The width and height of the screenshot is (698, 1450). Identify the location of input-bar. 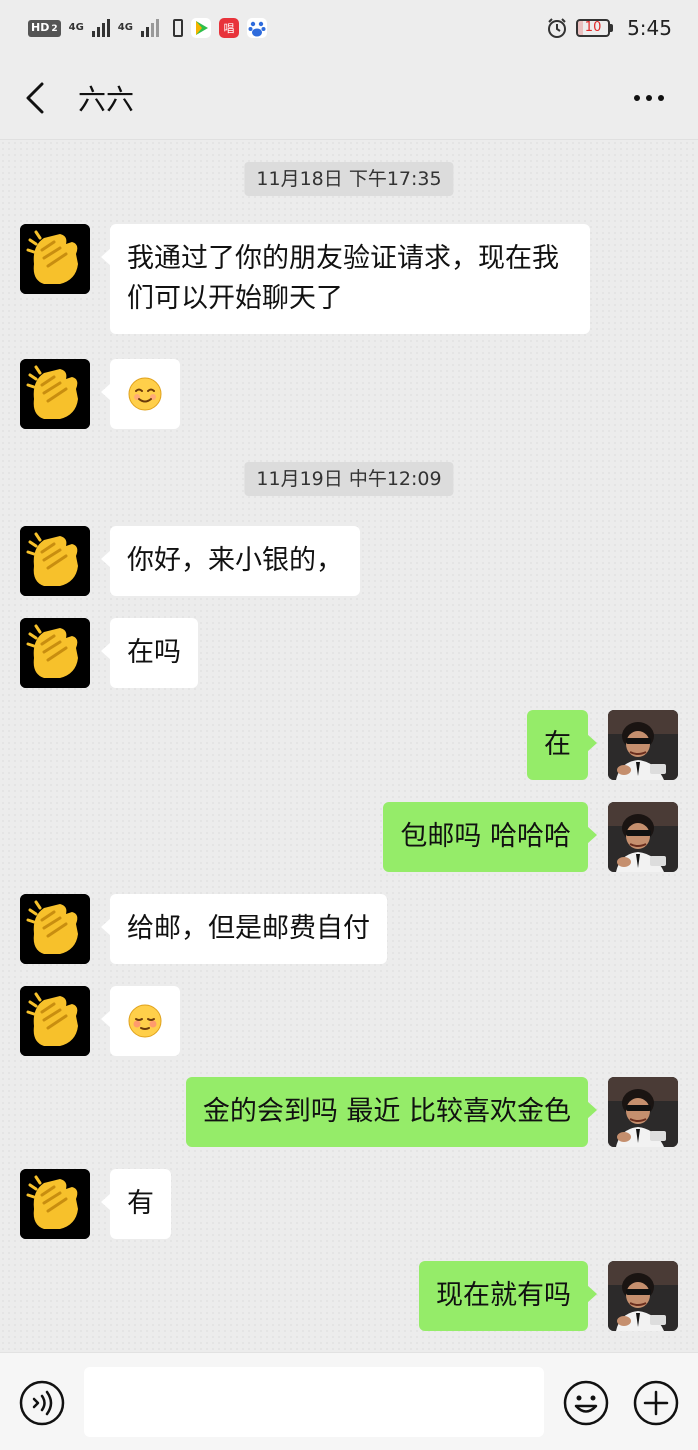
(349, 1401).